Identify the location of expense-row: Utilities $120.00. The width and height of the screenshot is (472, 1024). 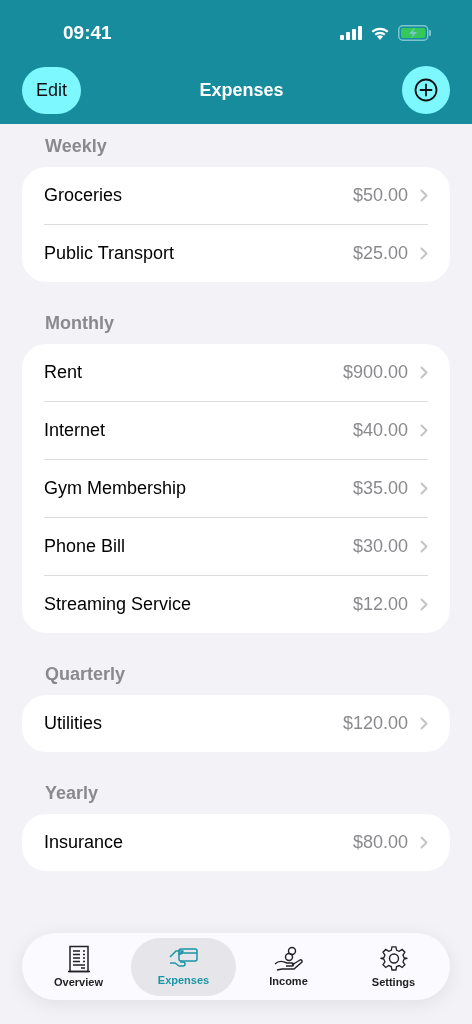
(236, 723).